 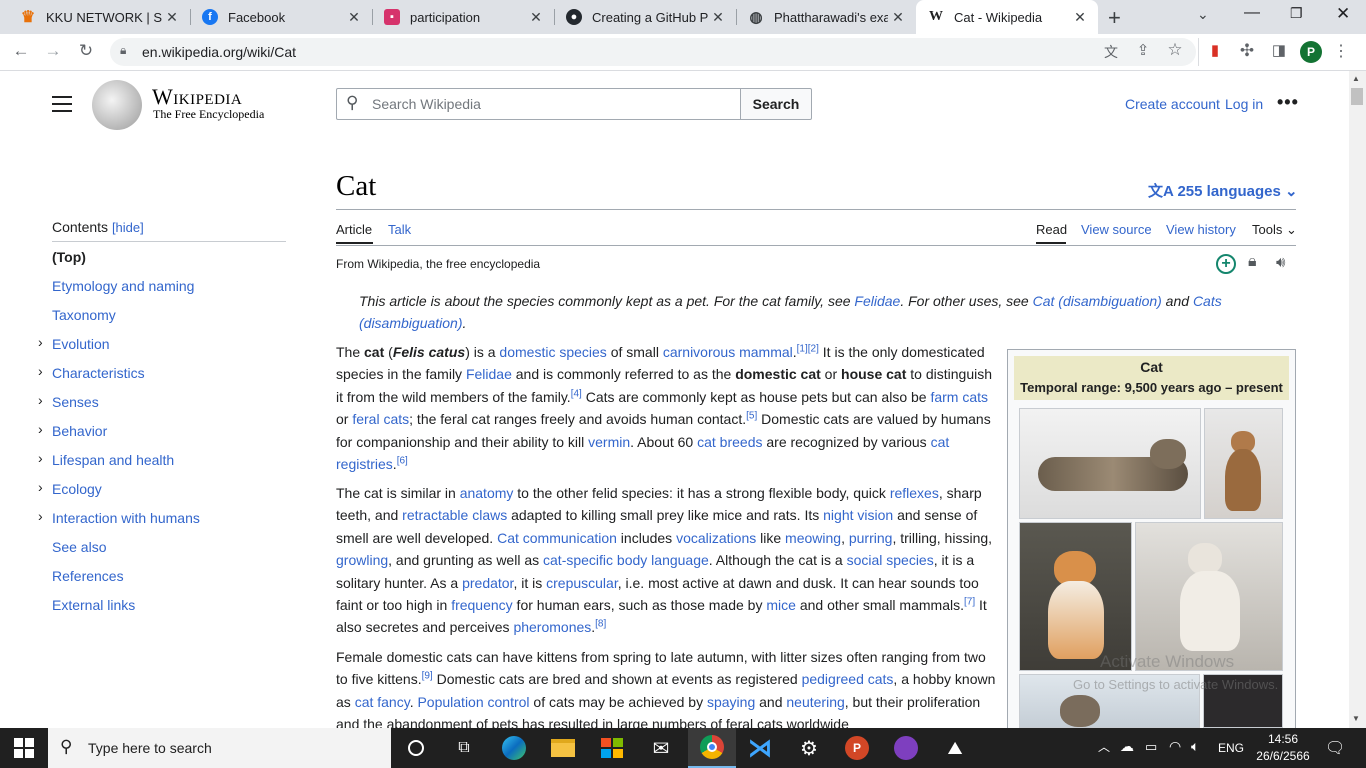 I want to click on main-menu-icon, so click(x=62, y=104).